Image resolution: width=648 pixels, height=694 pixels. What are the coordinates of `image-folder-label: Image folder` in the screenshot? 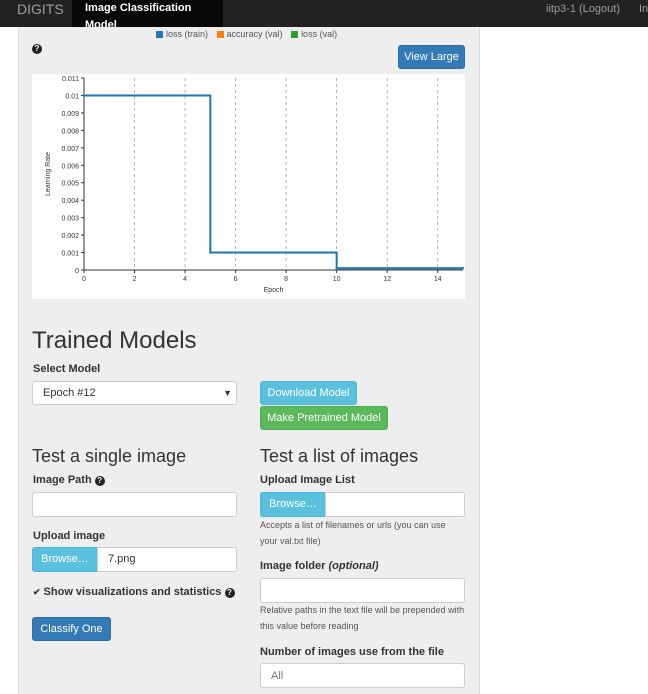 It's located at (293, 566).